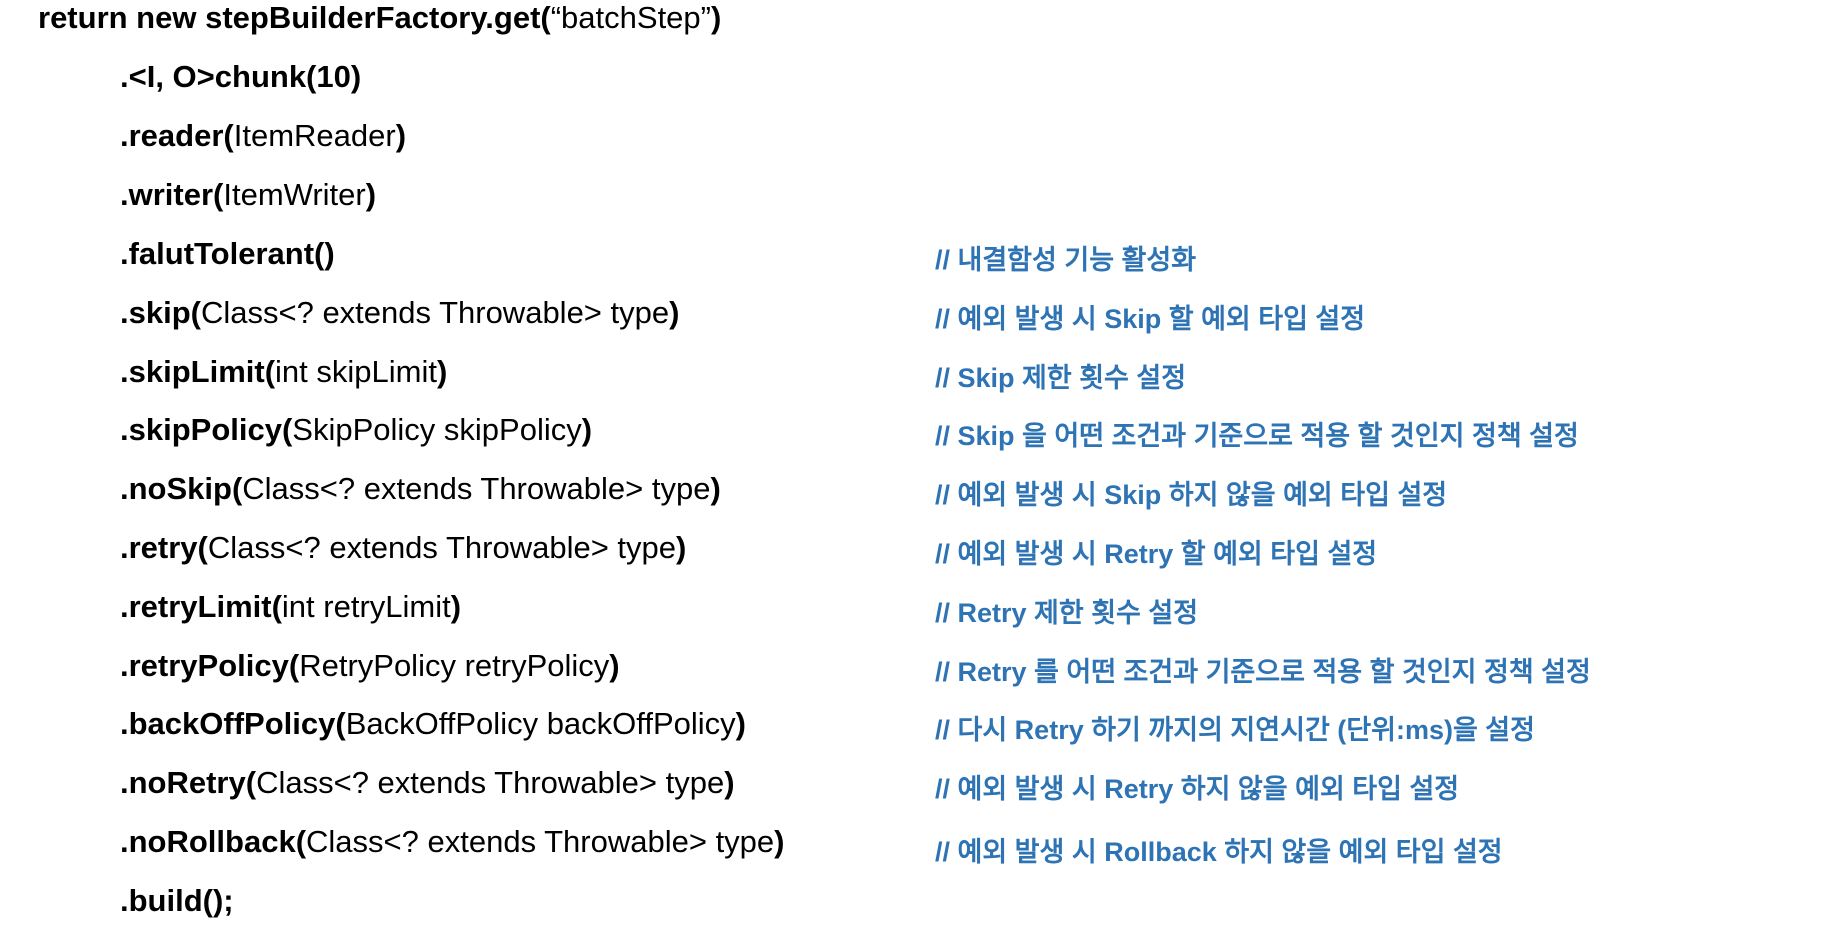 This screenshot has height=934, width=1830. What do you see at coordinates (1235, 730) in the screenshot?
I see `comment-back-off-policy: // 다시 Retry 하기 까지의 지연시간 (단위:ms)을 설정` at bounding box center [1235, 730].